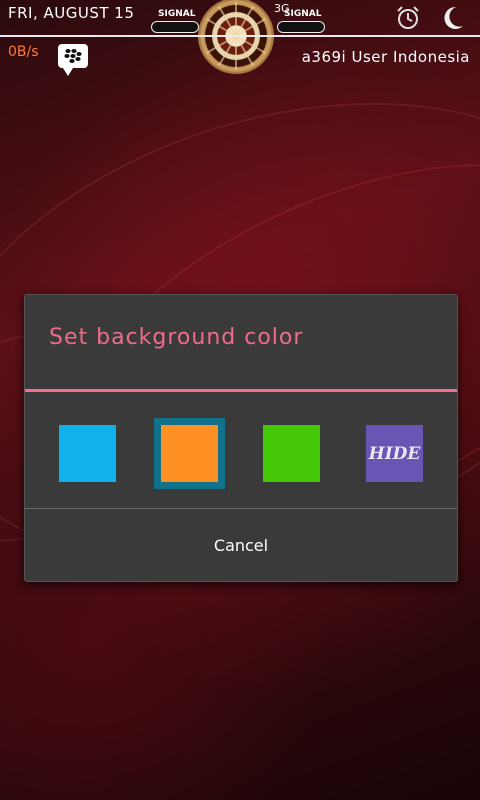  Describe the element at coordinates (241, 454) in the screenshot. I see `color-swatch-row: HIDE` at that location.